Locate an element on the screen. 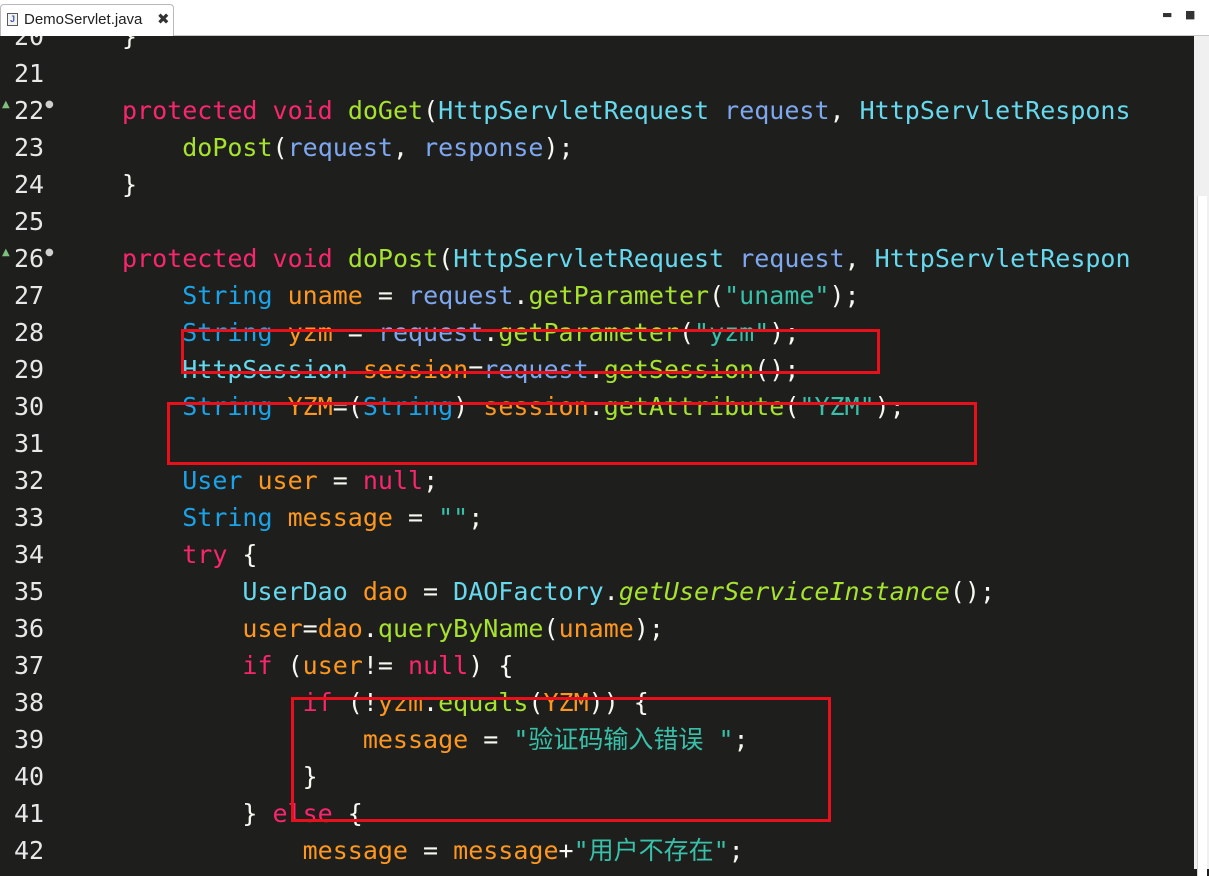 This screenshot has width=1209, height=876. editor-tab-bar: J DemoServlet.java ✖ ▬ ■ is located at coordinates (604, 18).